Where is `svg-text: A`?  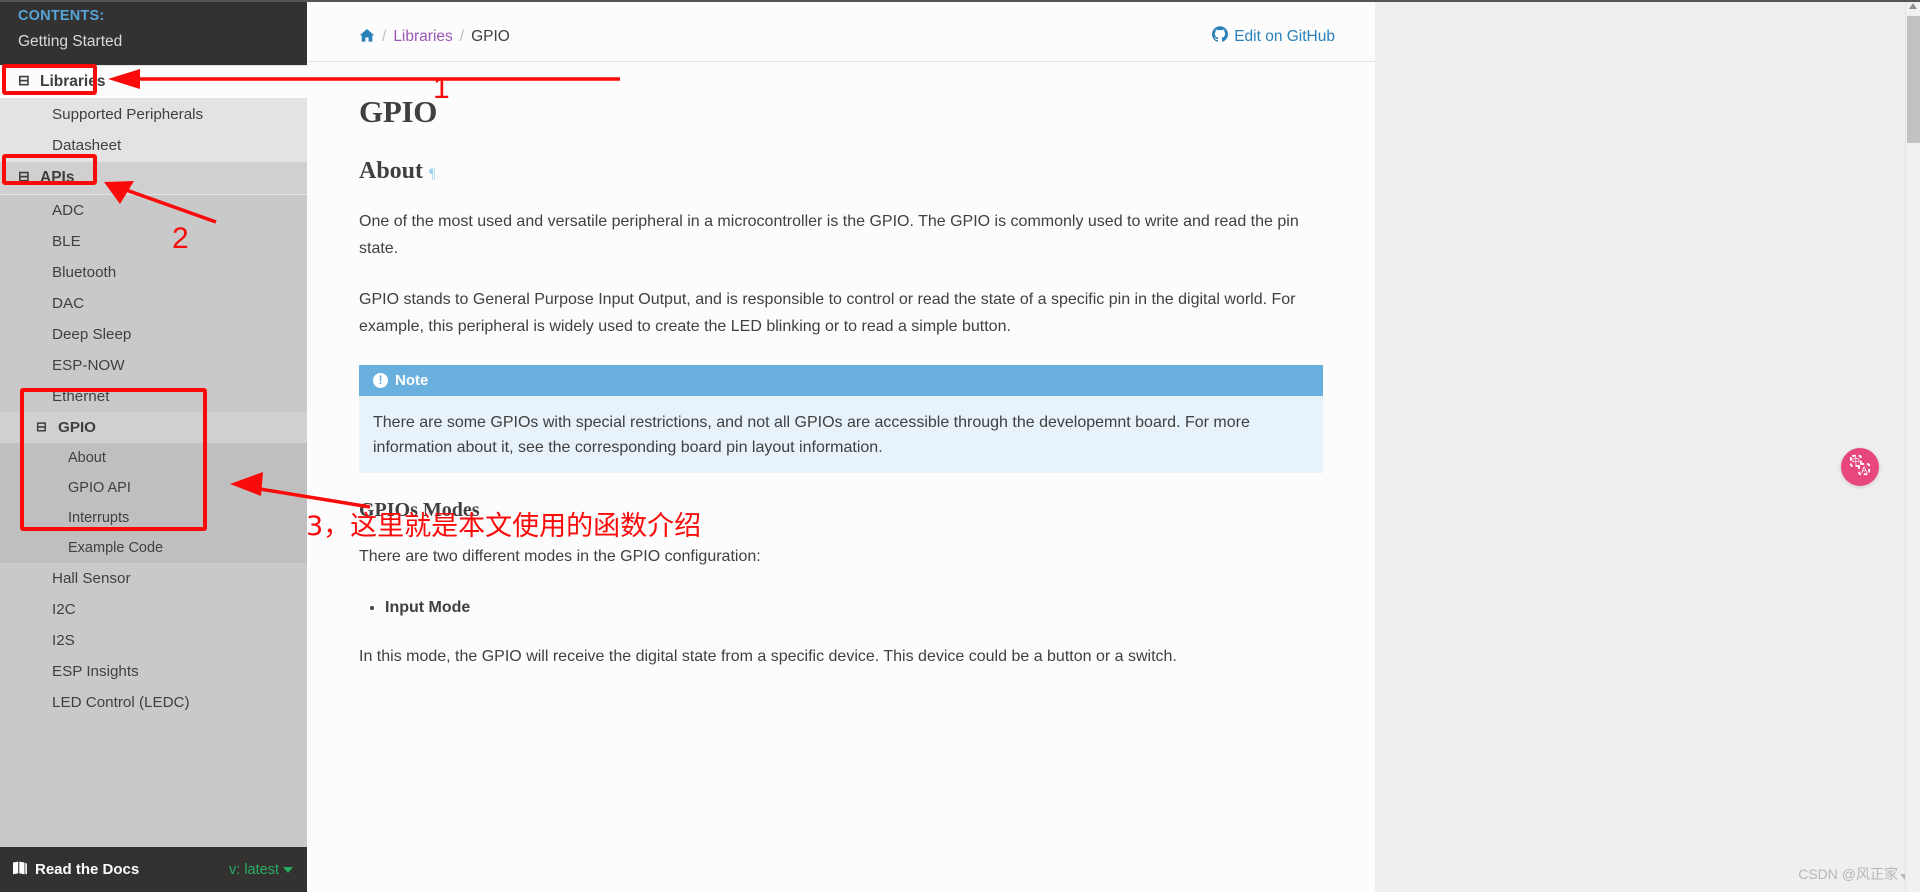
svg-text: A is located at coordinates (1864, 469).